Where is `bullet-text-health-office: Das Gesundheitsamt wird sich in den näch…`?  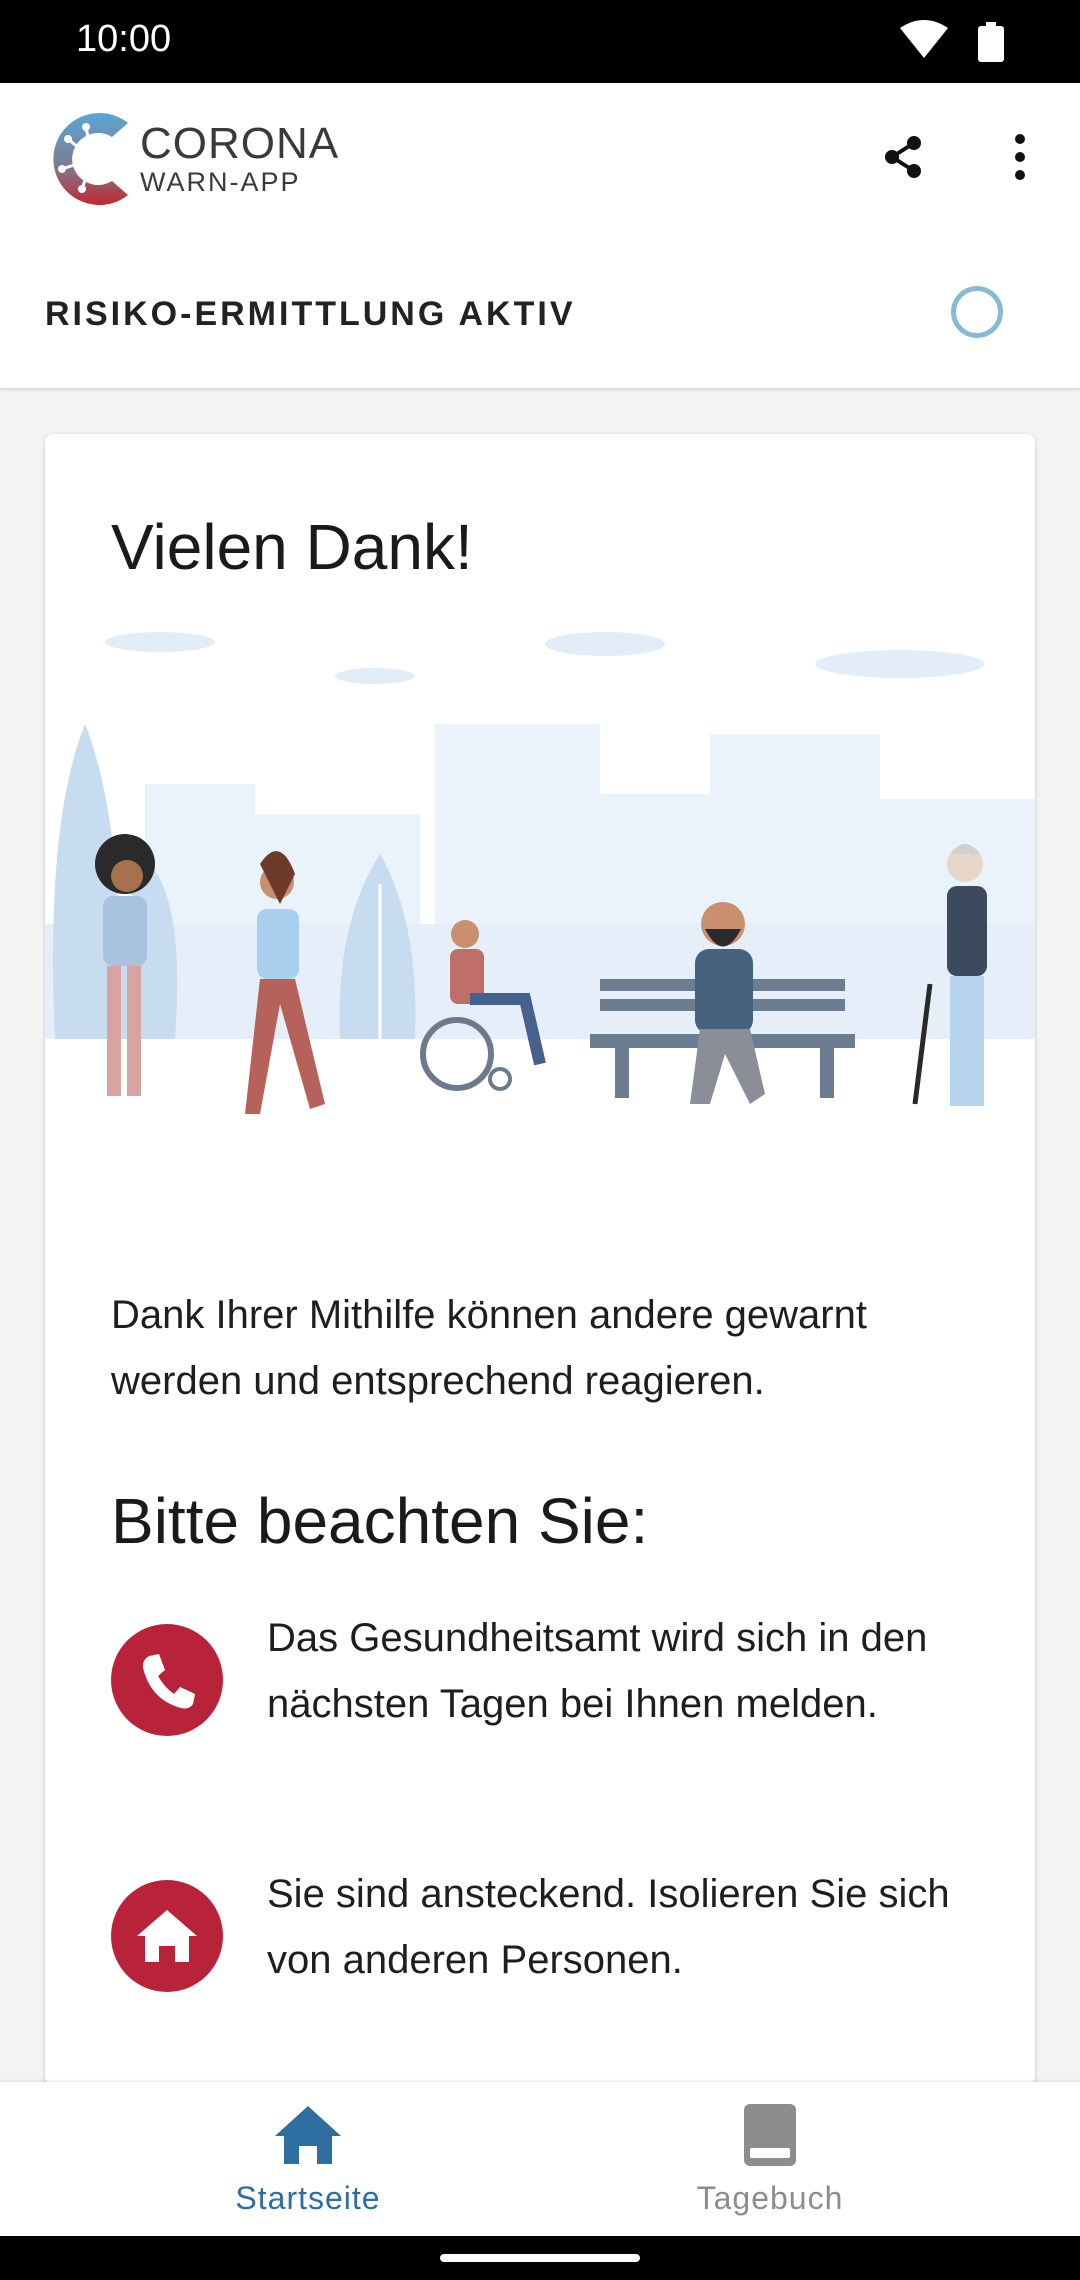 bullet-text-health-office: Das Gesundheitsamt wird sich in den näch… is located at coordinates (597, 1671).